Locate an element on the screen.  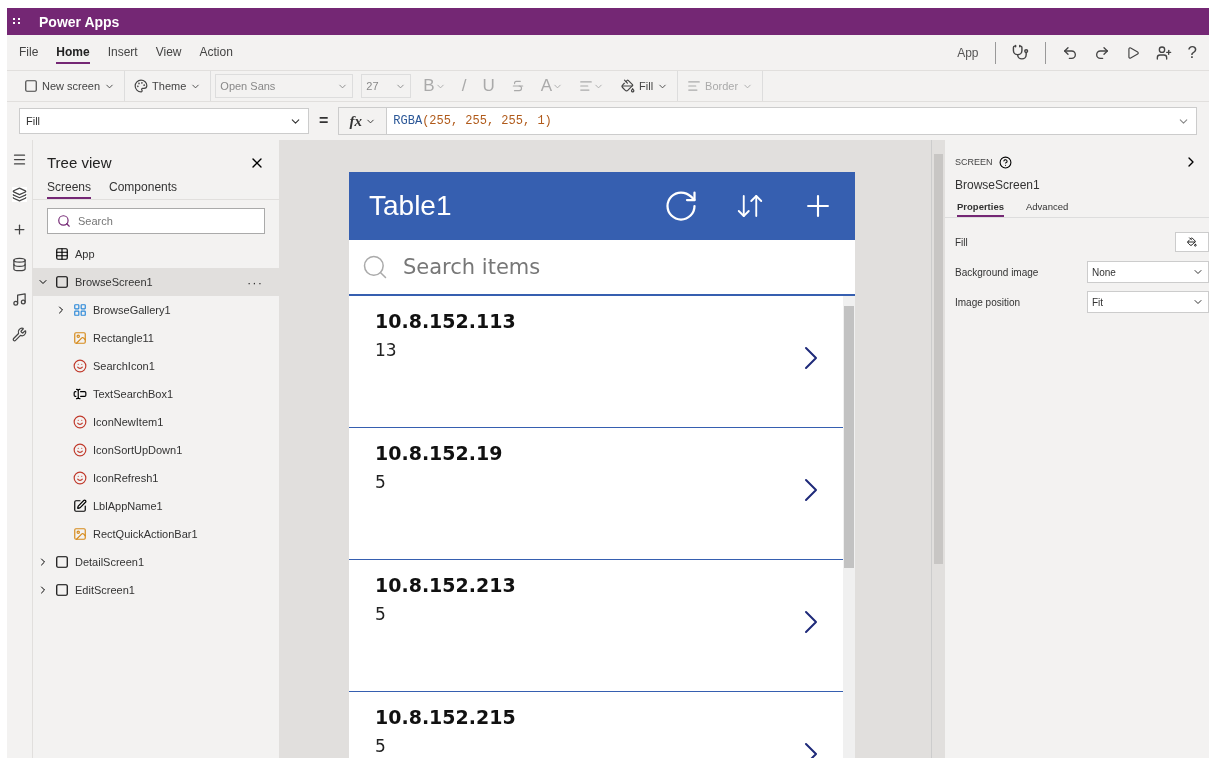
item-title: 10.8.152.19 is located at coordinates (439, 453).